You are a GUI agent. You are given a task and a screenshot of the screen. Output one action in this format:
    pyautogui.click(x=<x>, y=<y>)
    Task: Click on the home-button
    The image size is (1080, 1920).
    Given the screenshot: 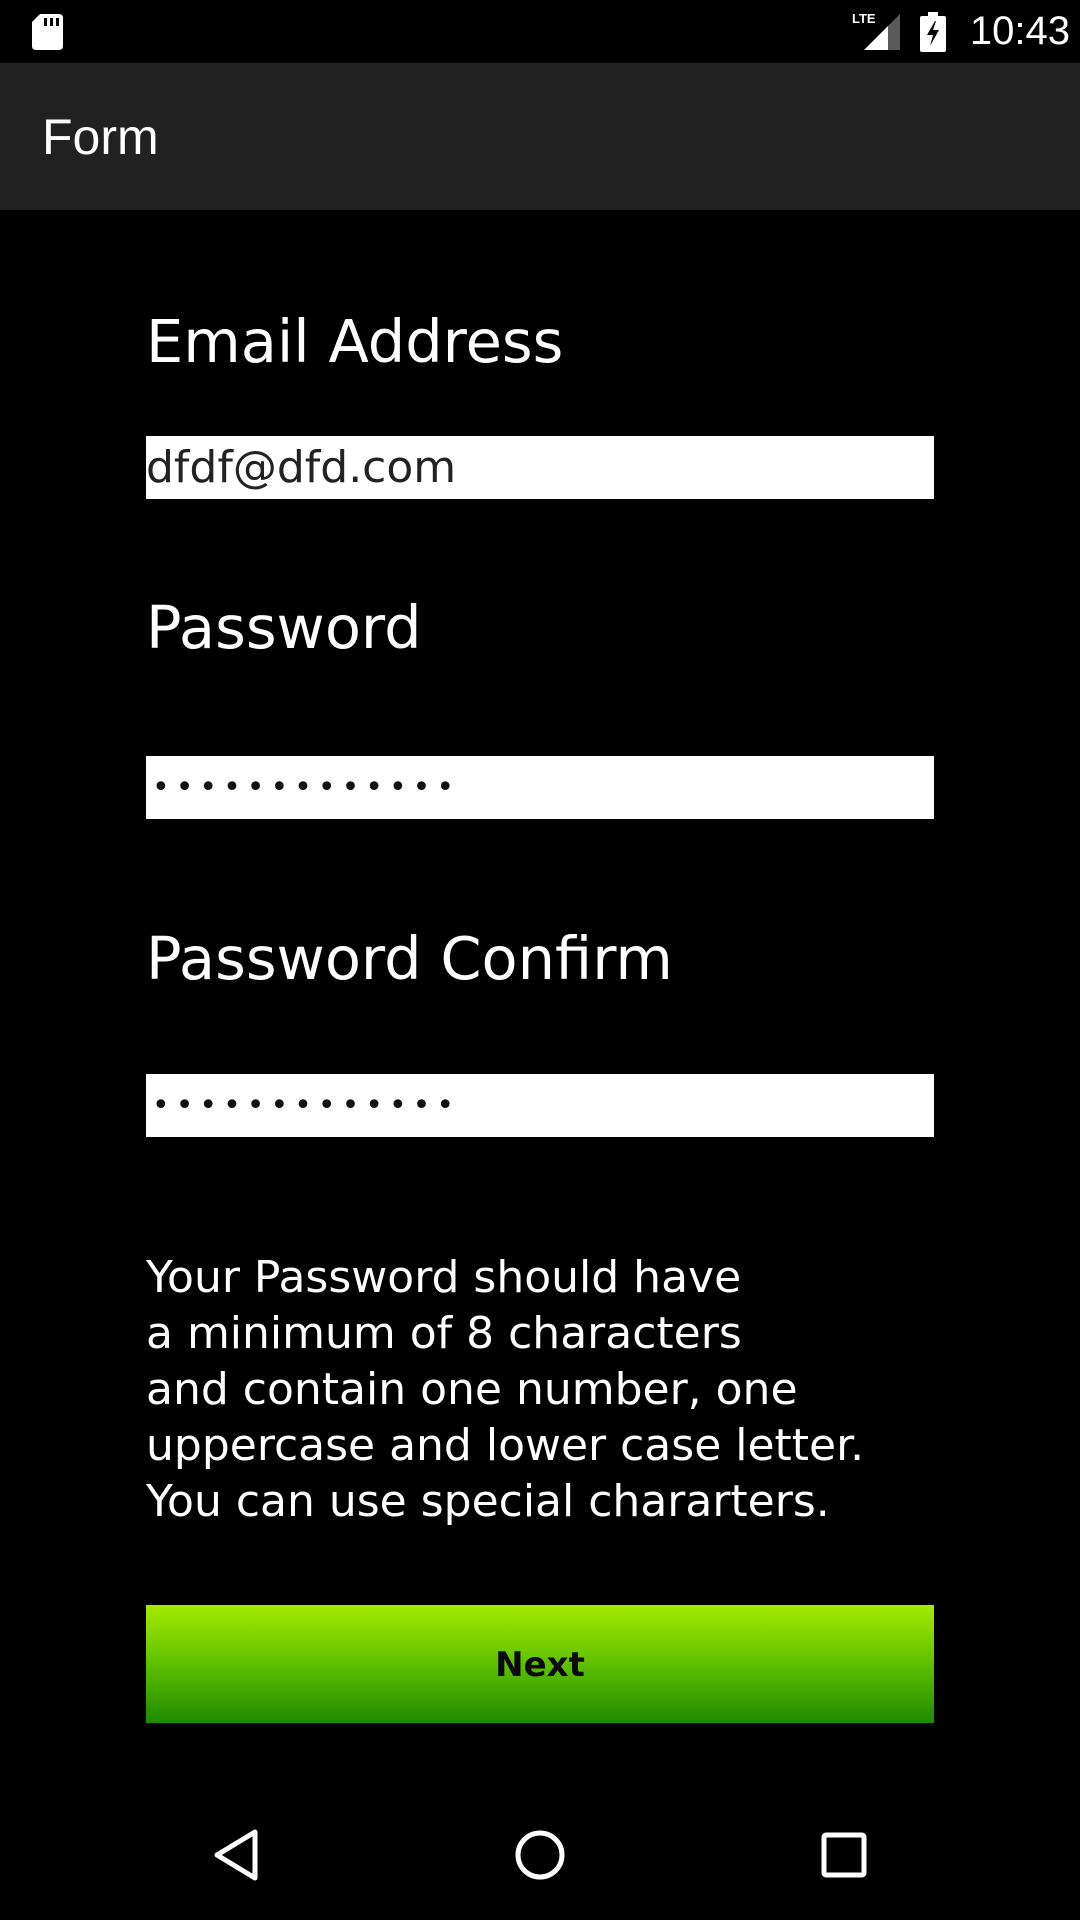 What is the action you would take?
    pyautogui.click(x=540, y=1855)
    